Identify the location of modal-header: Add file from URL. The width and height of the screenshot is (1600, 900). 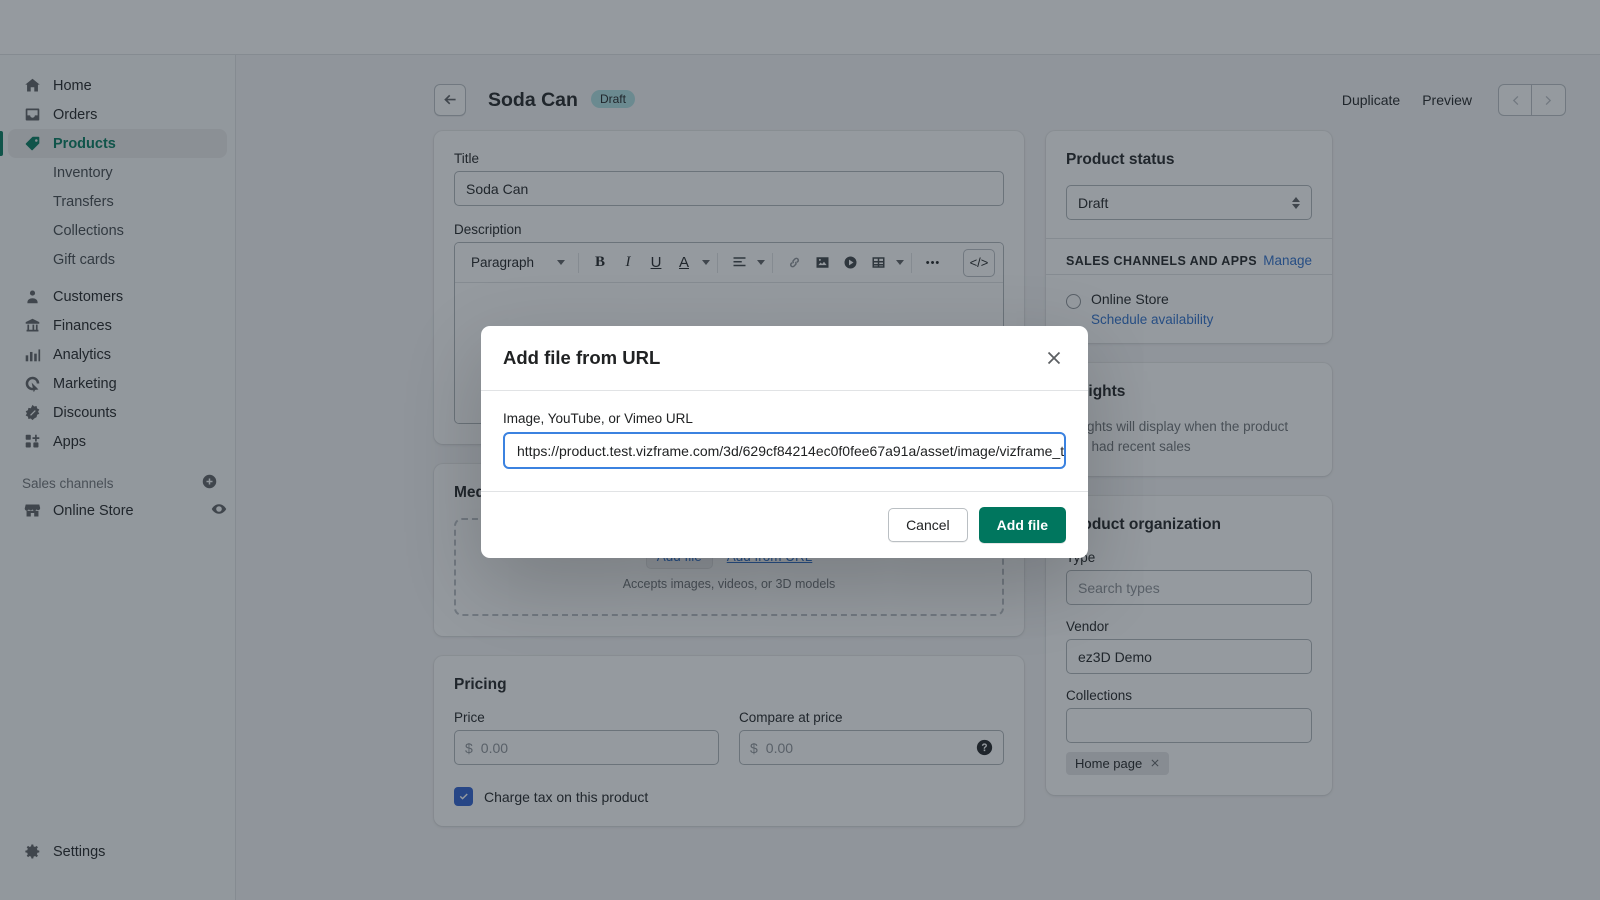
(784, 358).